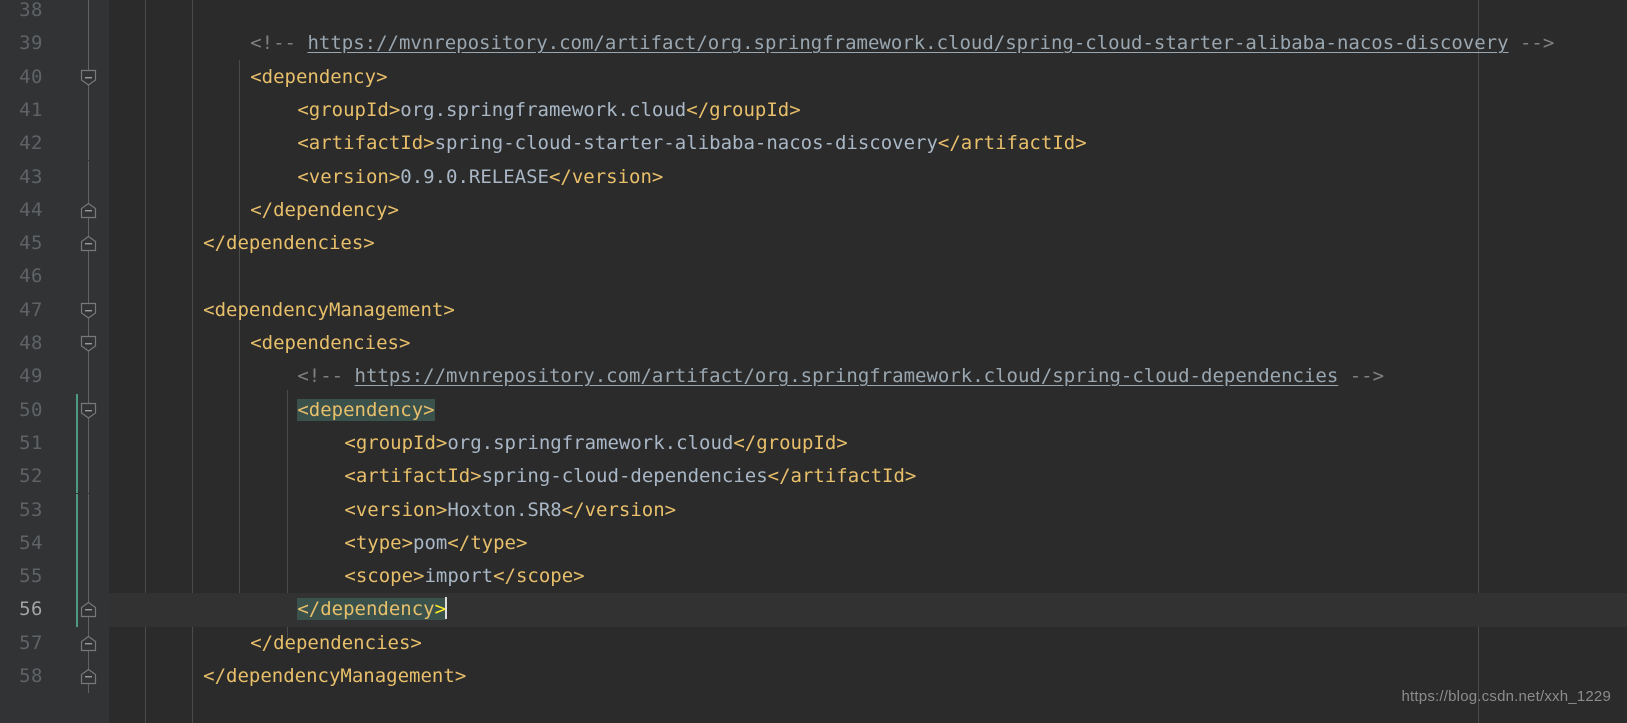  Describe the element at coordinates (31, 43) in the screenshot. I see `line-number: 39` at that location.